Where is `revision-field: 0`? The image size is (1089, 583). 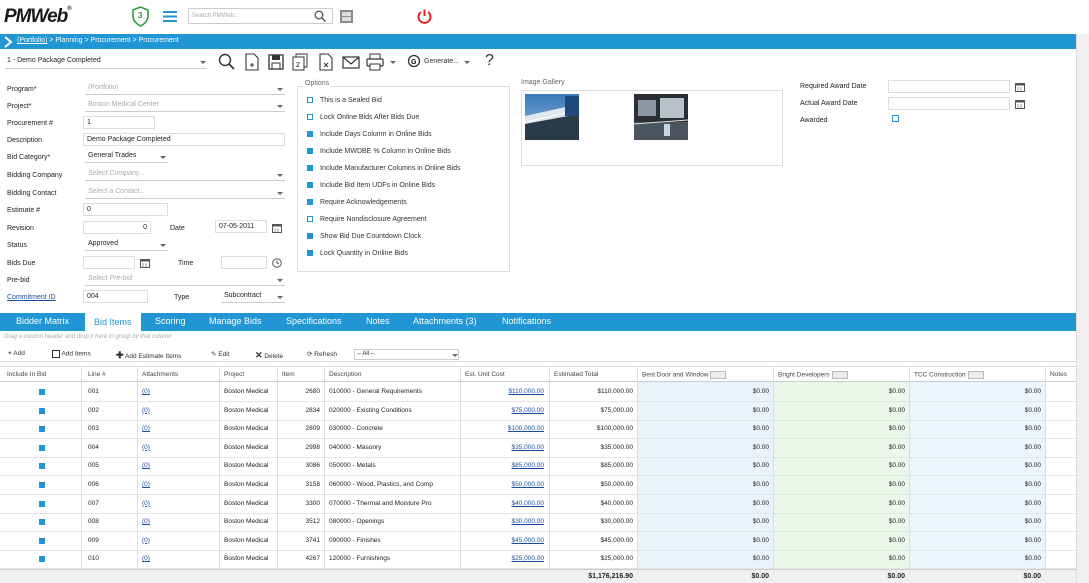
revision-field: 0 is located at coordinates (117, 227).